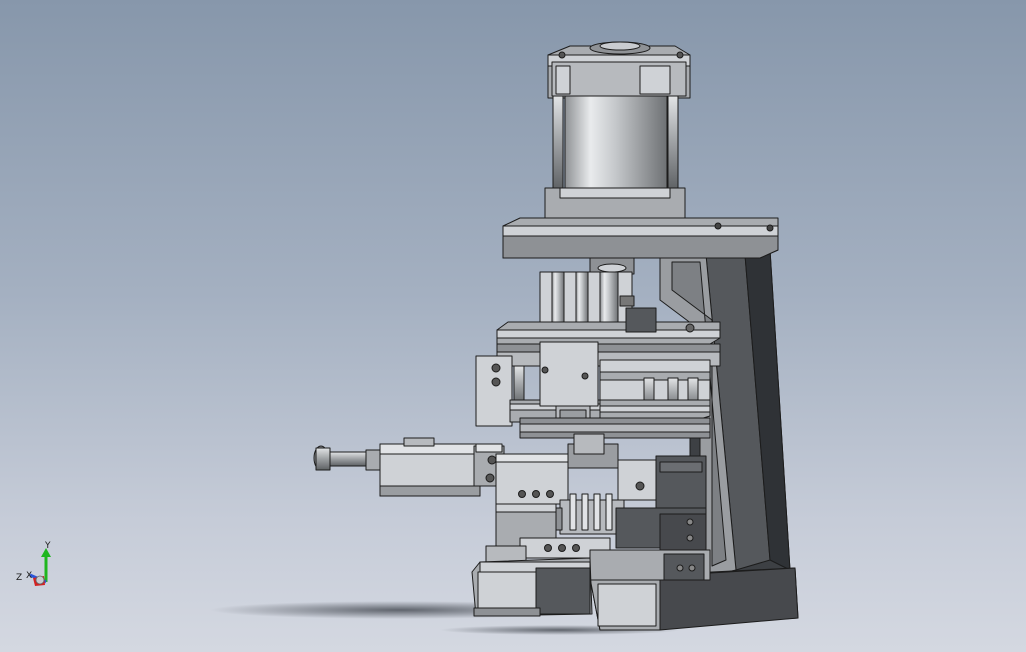 The height and width of the screenshot is (652, 1026). I want to click on piston-coupling, so click(587, 290).